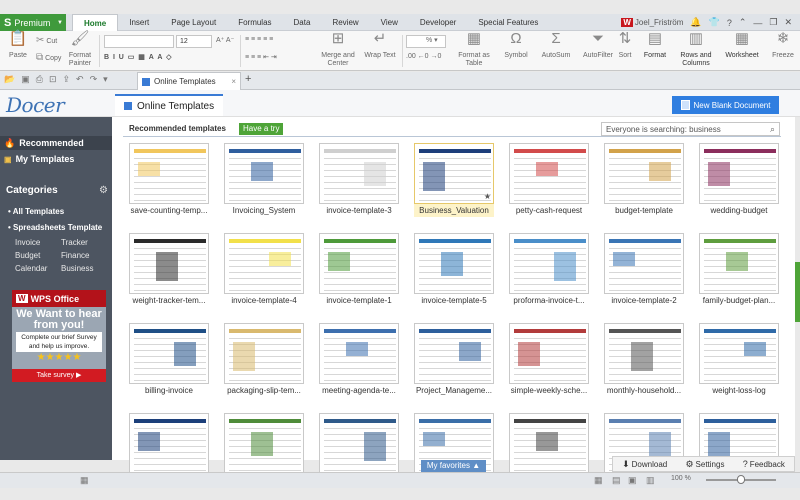  What do you see at coordinates (261, 57) in the screenshot?
I see `align-bottom-buttons: ≡ ≡ ≡ ⇤ ⇥` at bounding box center [261, 57].